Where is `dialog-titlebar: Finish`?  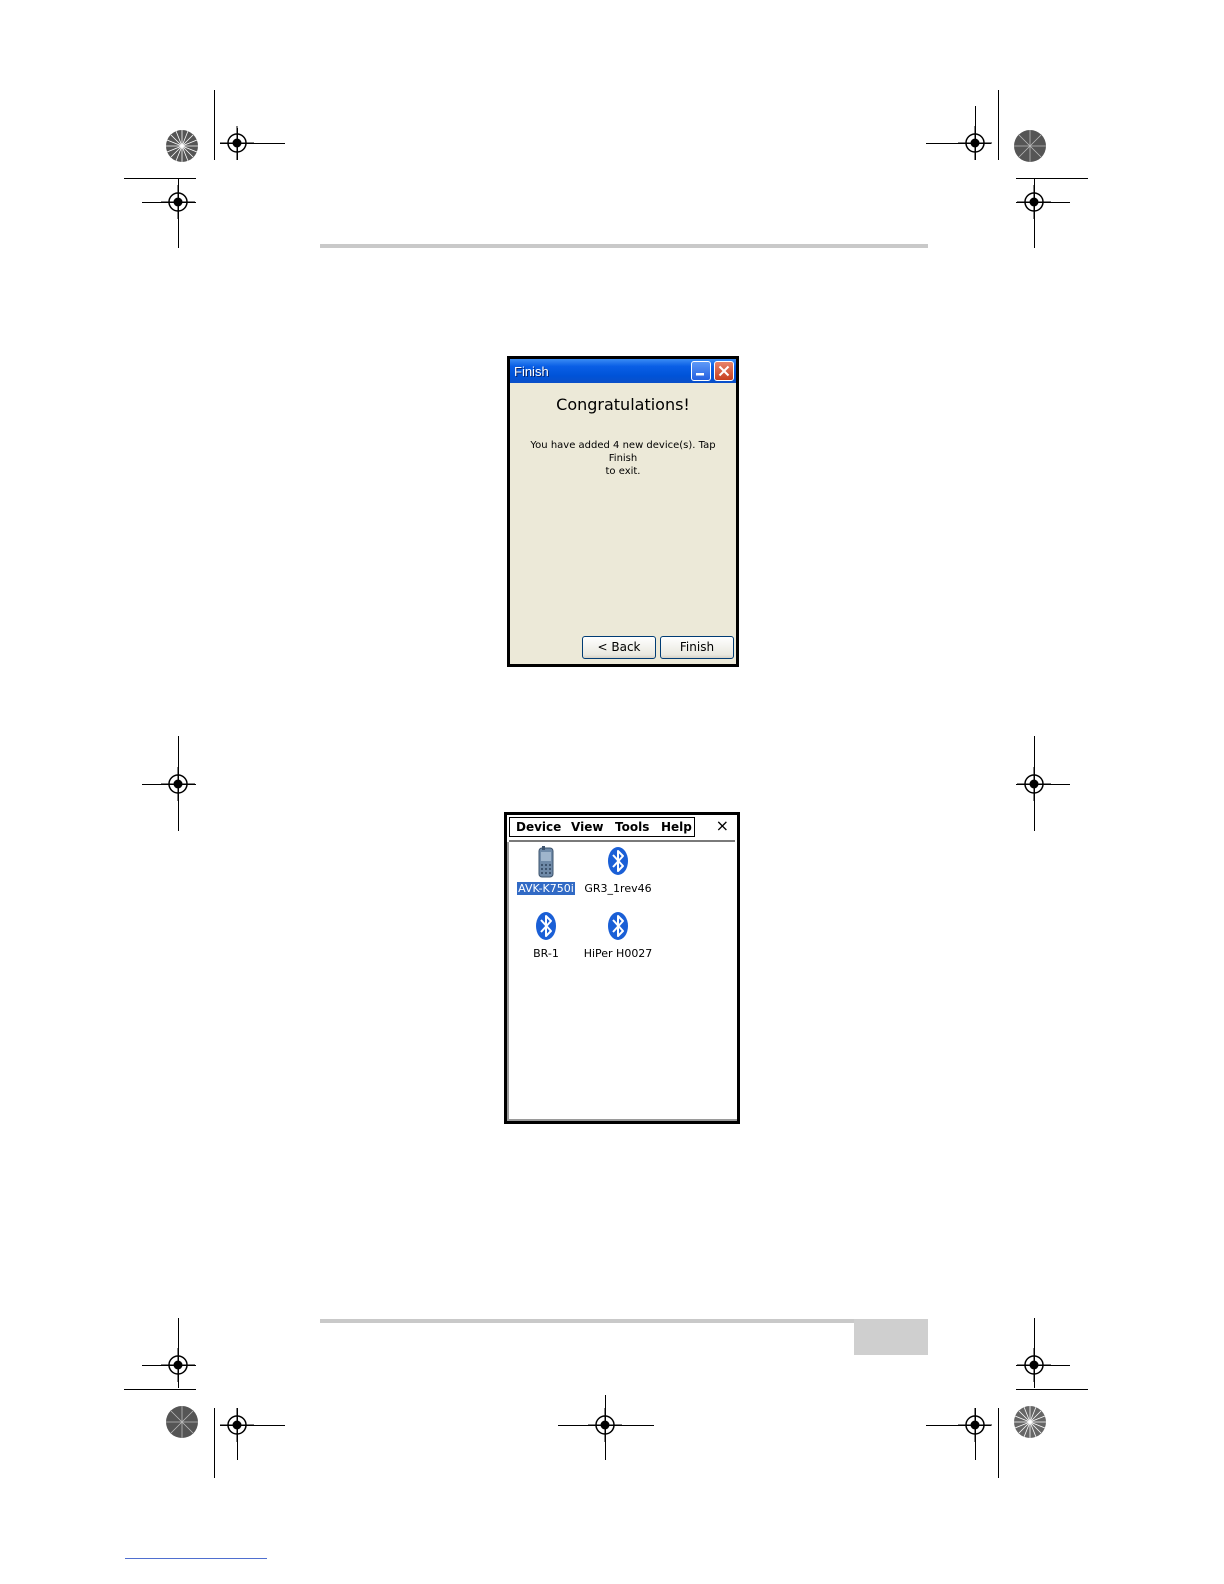
dialog-titlebar: Finish is located at coordinates (623, 371).